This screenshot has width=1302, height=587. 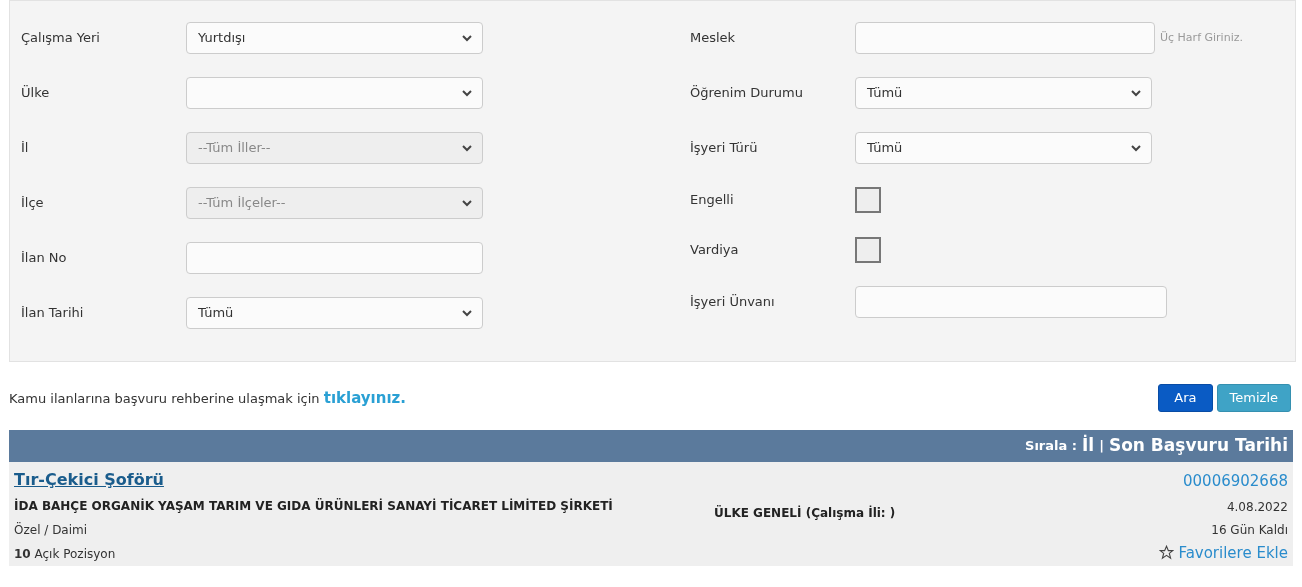 What do you see at coordinates (1253, 398) in the screenshot?
I see `clear-button: Temizle` at bounding box center [1253, 398].